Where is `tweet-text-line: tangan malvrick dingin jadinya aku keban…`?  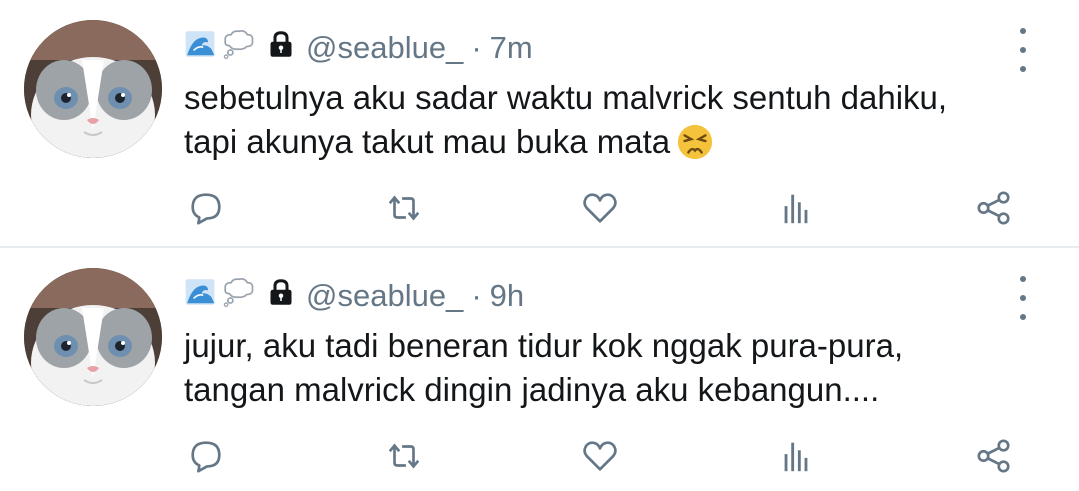
tweet-text-line: tangan malvrick dingin jadinya aku keban… is located at coordinates (532, 389).